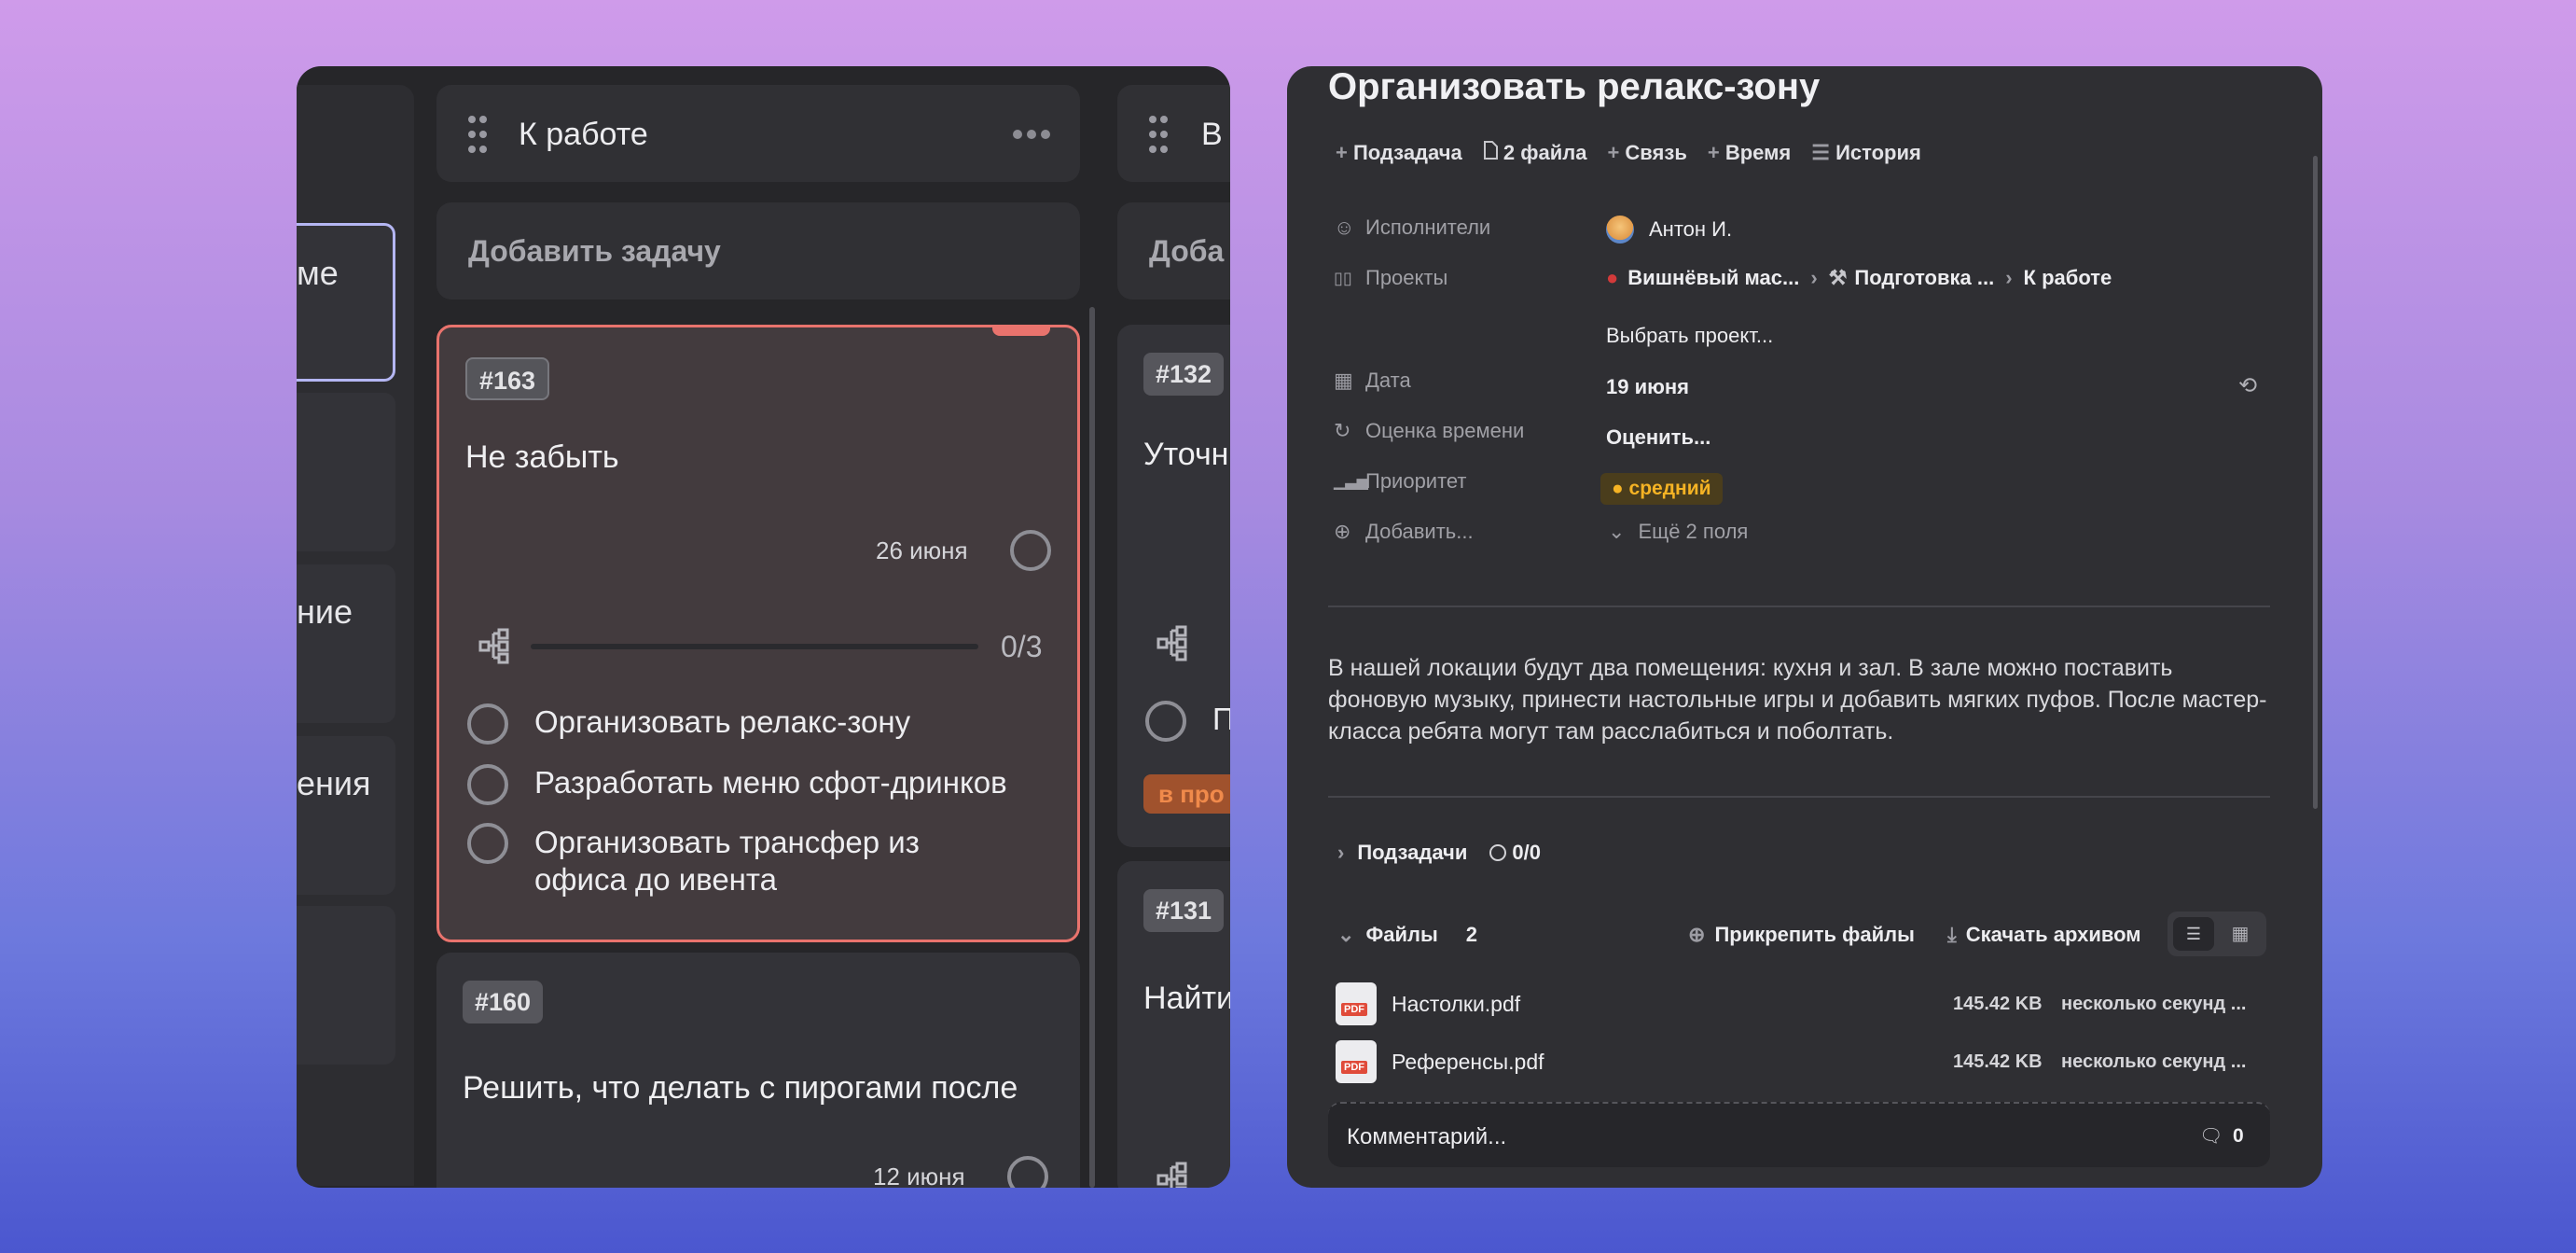 This screenshot has width=2576, height=1253. Describe the element at coordinates (1574, 86) in the screenshot. I see `task-detail-title: Организовать релакс-зону` at that location.